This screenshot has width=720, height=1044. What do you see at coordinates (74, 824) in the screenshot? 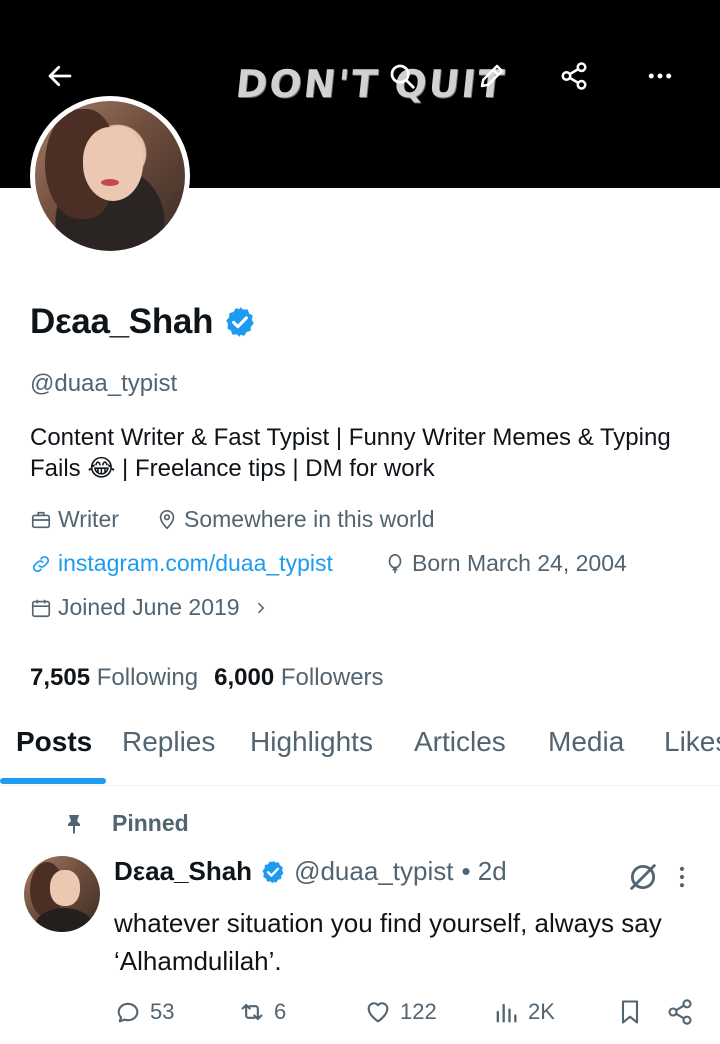
I see `pin-icon` at bounding box center [74, 824].